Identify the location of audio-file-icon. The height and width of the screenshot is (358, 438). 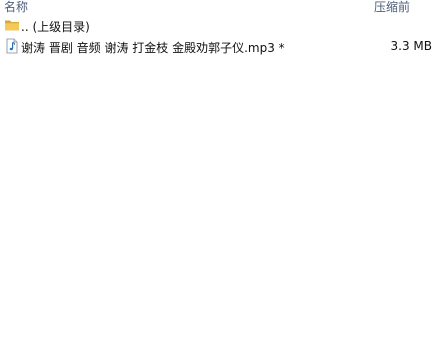
(12, 46).